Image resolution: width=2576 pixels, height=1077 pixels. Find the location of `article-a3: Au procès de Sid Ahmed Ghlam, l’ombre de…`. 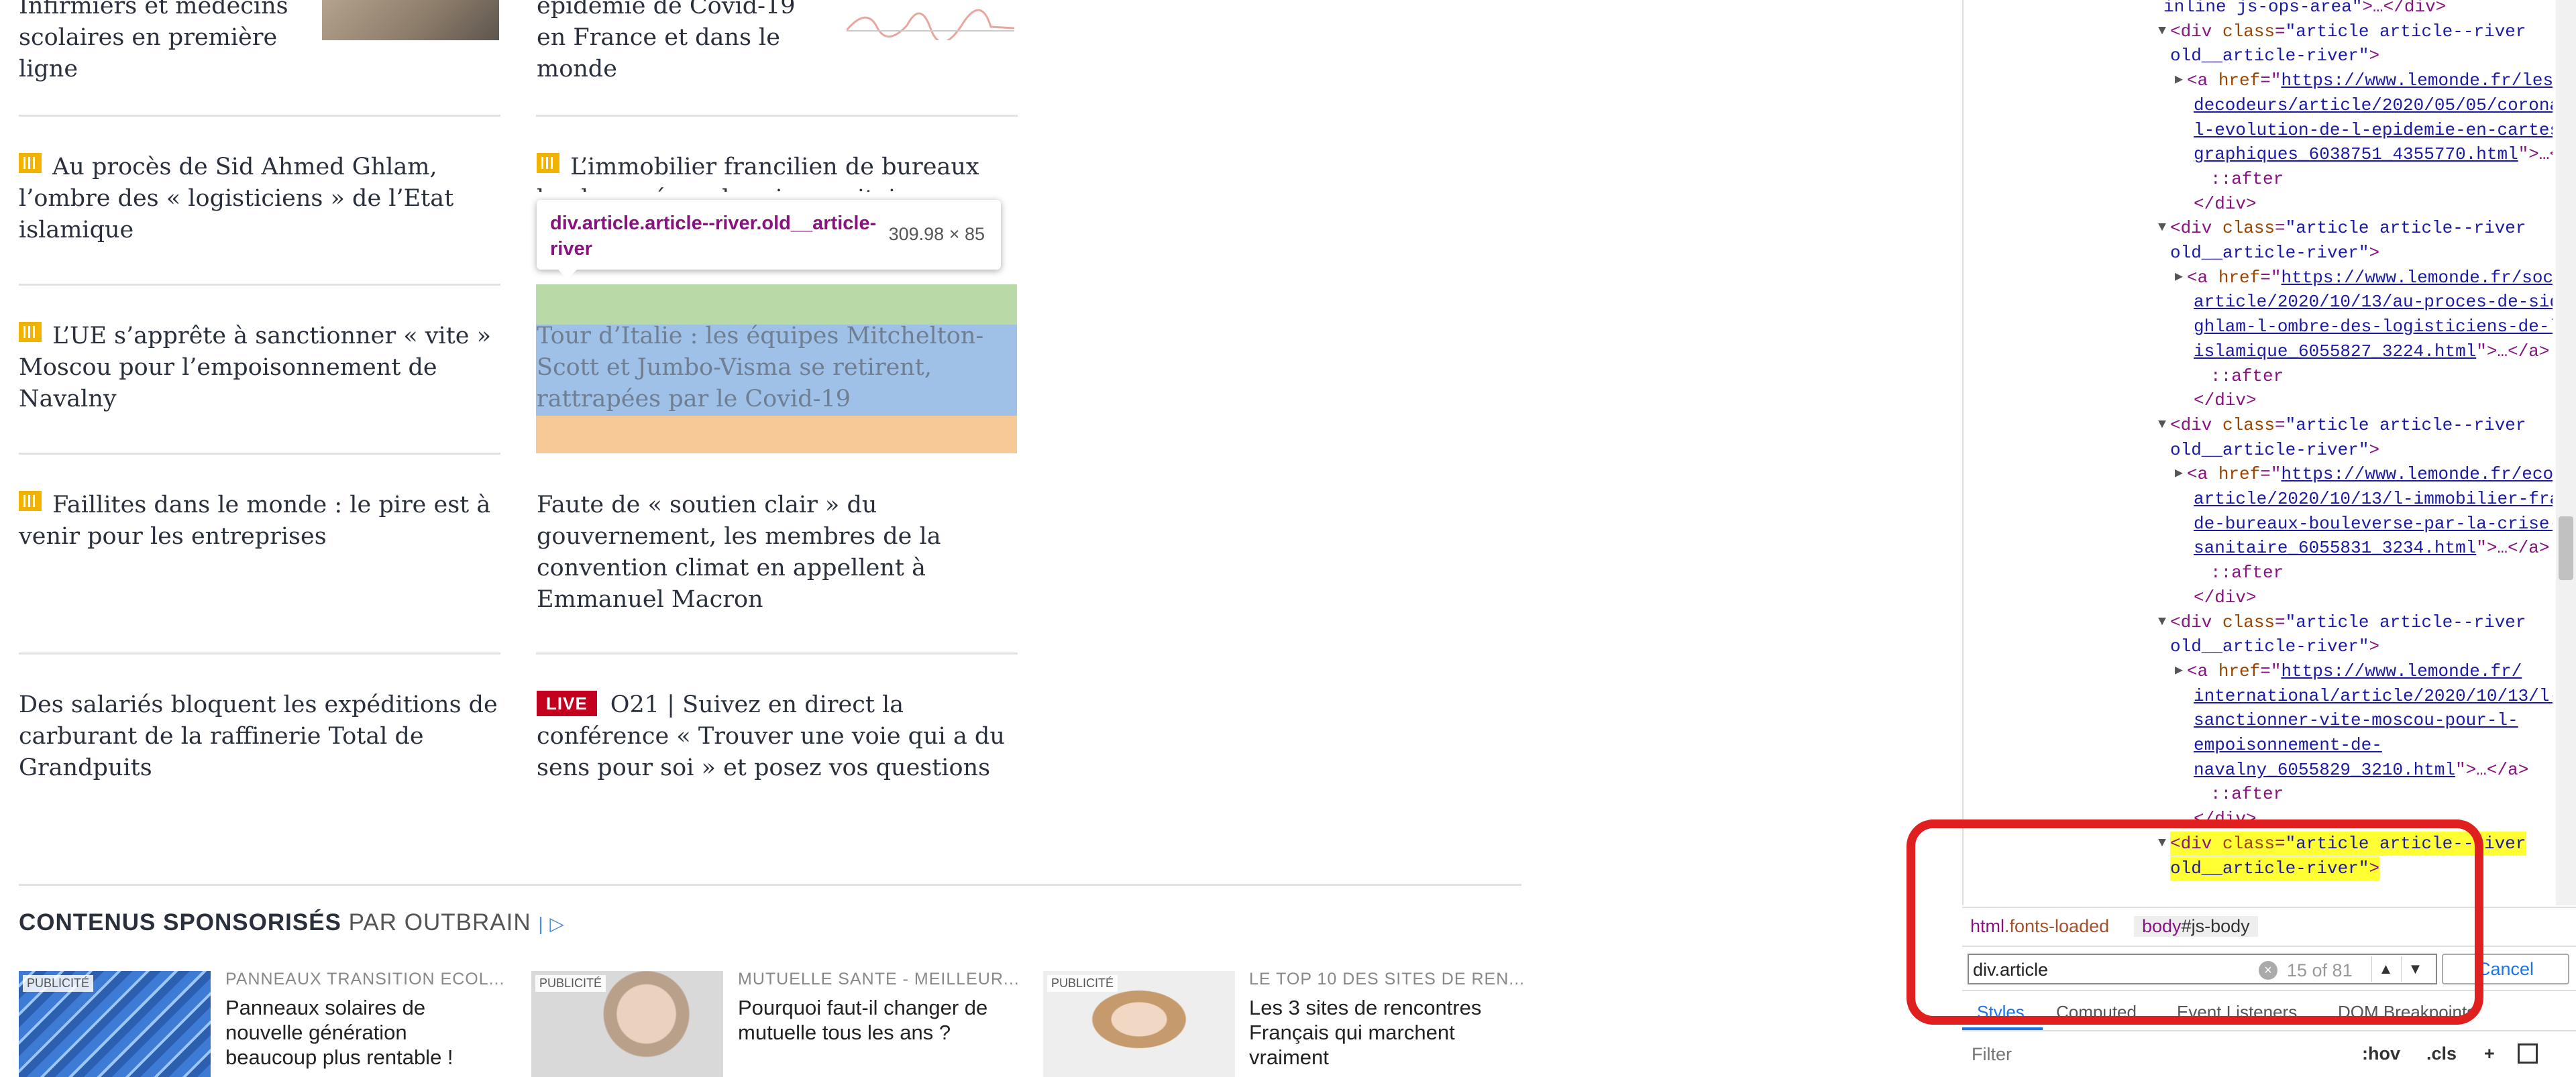

article-a3: Au procès de Sid Ahmed Ghlam, l’ombre de… is located at coordinates (259, 199).